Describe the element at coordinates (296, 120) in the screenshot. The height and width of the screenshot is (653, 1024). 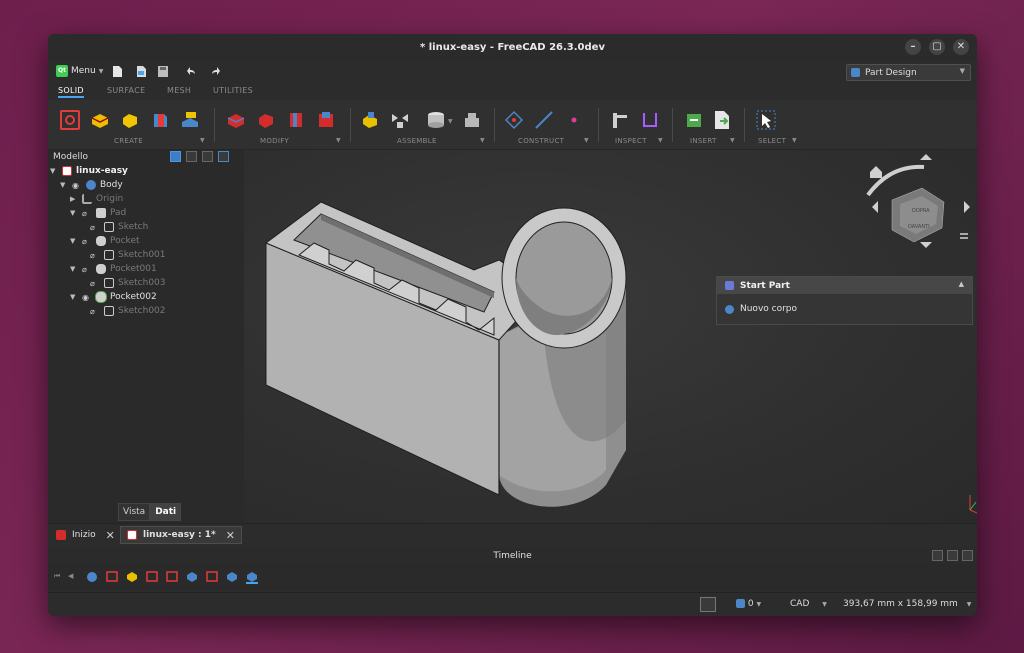
I see `groove-icon` at that location.